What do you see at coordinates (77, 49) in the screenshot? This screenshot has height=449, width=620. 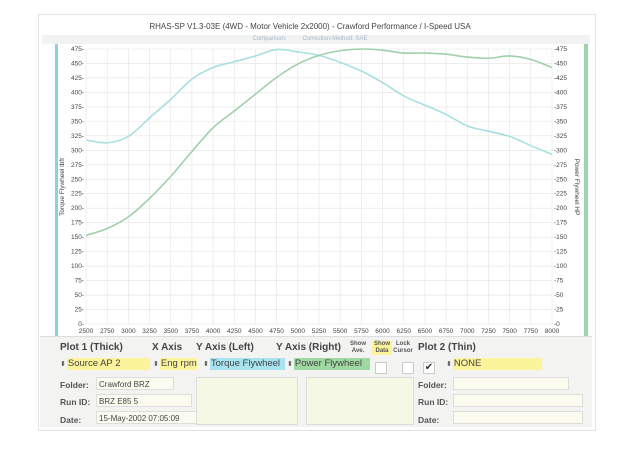 I see `y-left-tick-label: 475-` at bounding box center [77, 49].